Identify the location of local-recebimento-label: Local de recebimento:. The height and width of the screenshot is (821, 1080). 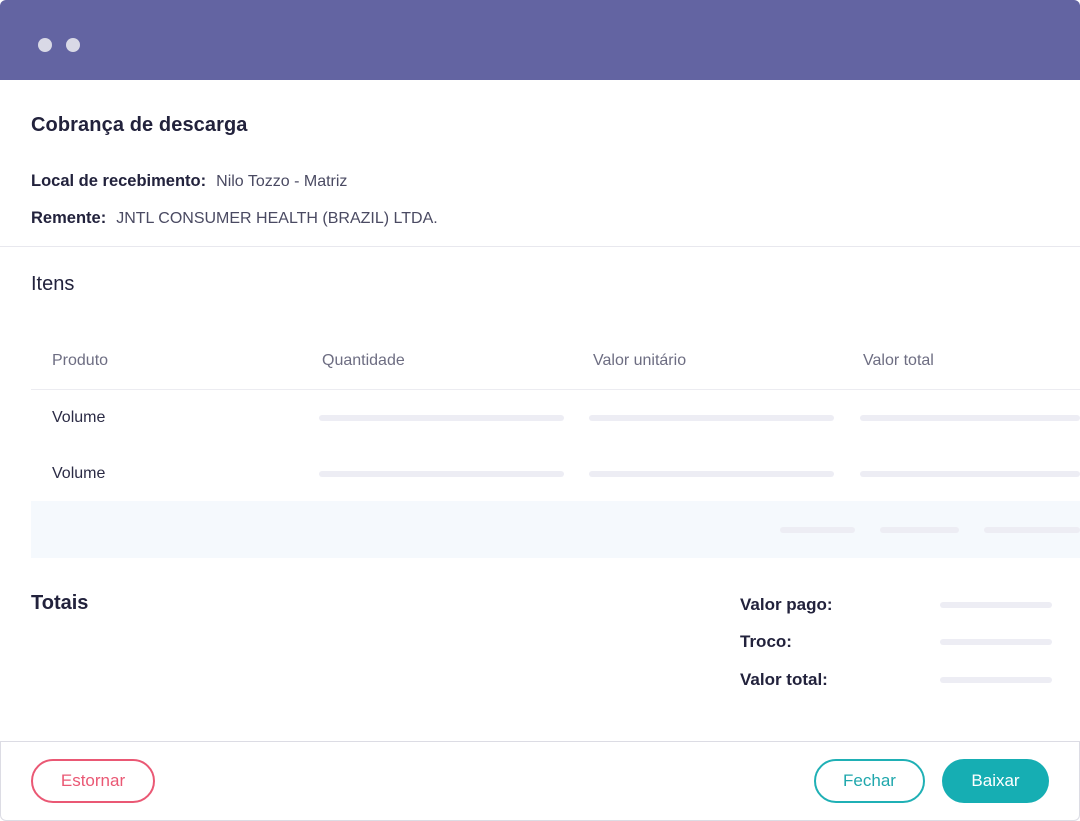
(119, 181).